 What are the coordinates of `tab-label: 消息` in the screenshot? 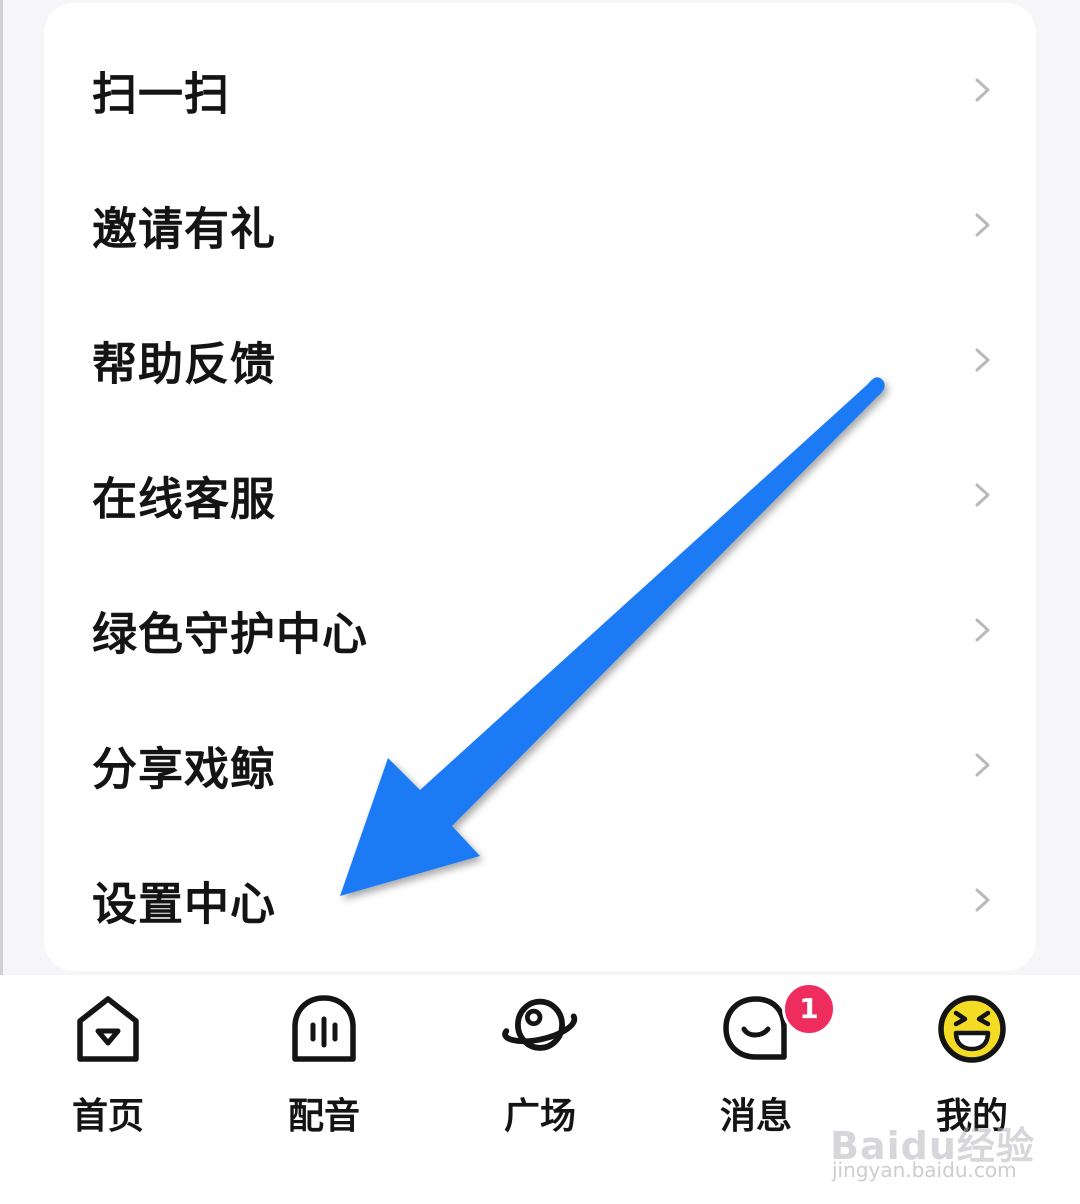 It's located at (755, 1116).